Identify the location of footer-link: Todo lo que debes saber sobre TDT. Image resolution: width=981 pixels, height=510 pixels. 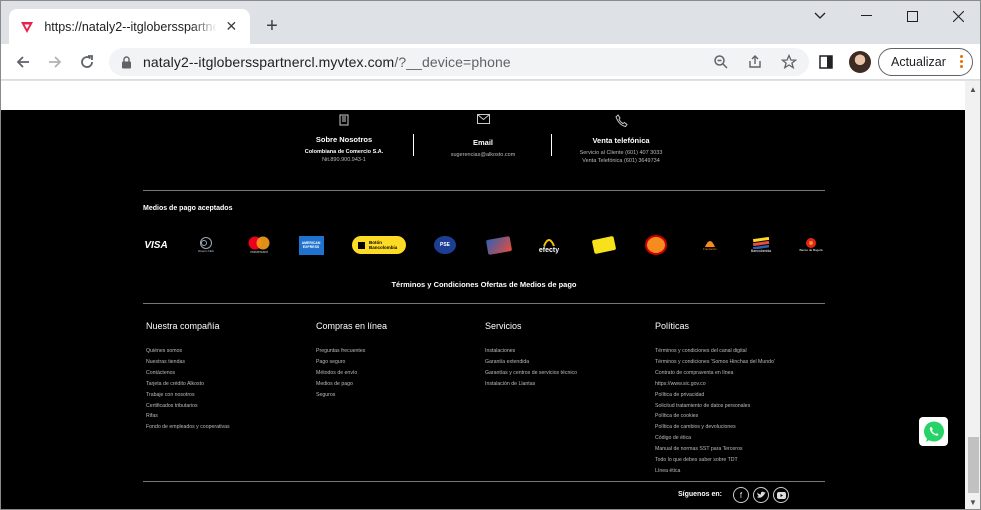
(715, 460).